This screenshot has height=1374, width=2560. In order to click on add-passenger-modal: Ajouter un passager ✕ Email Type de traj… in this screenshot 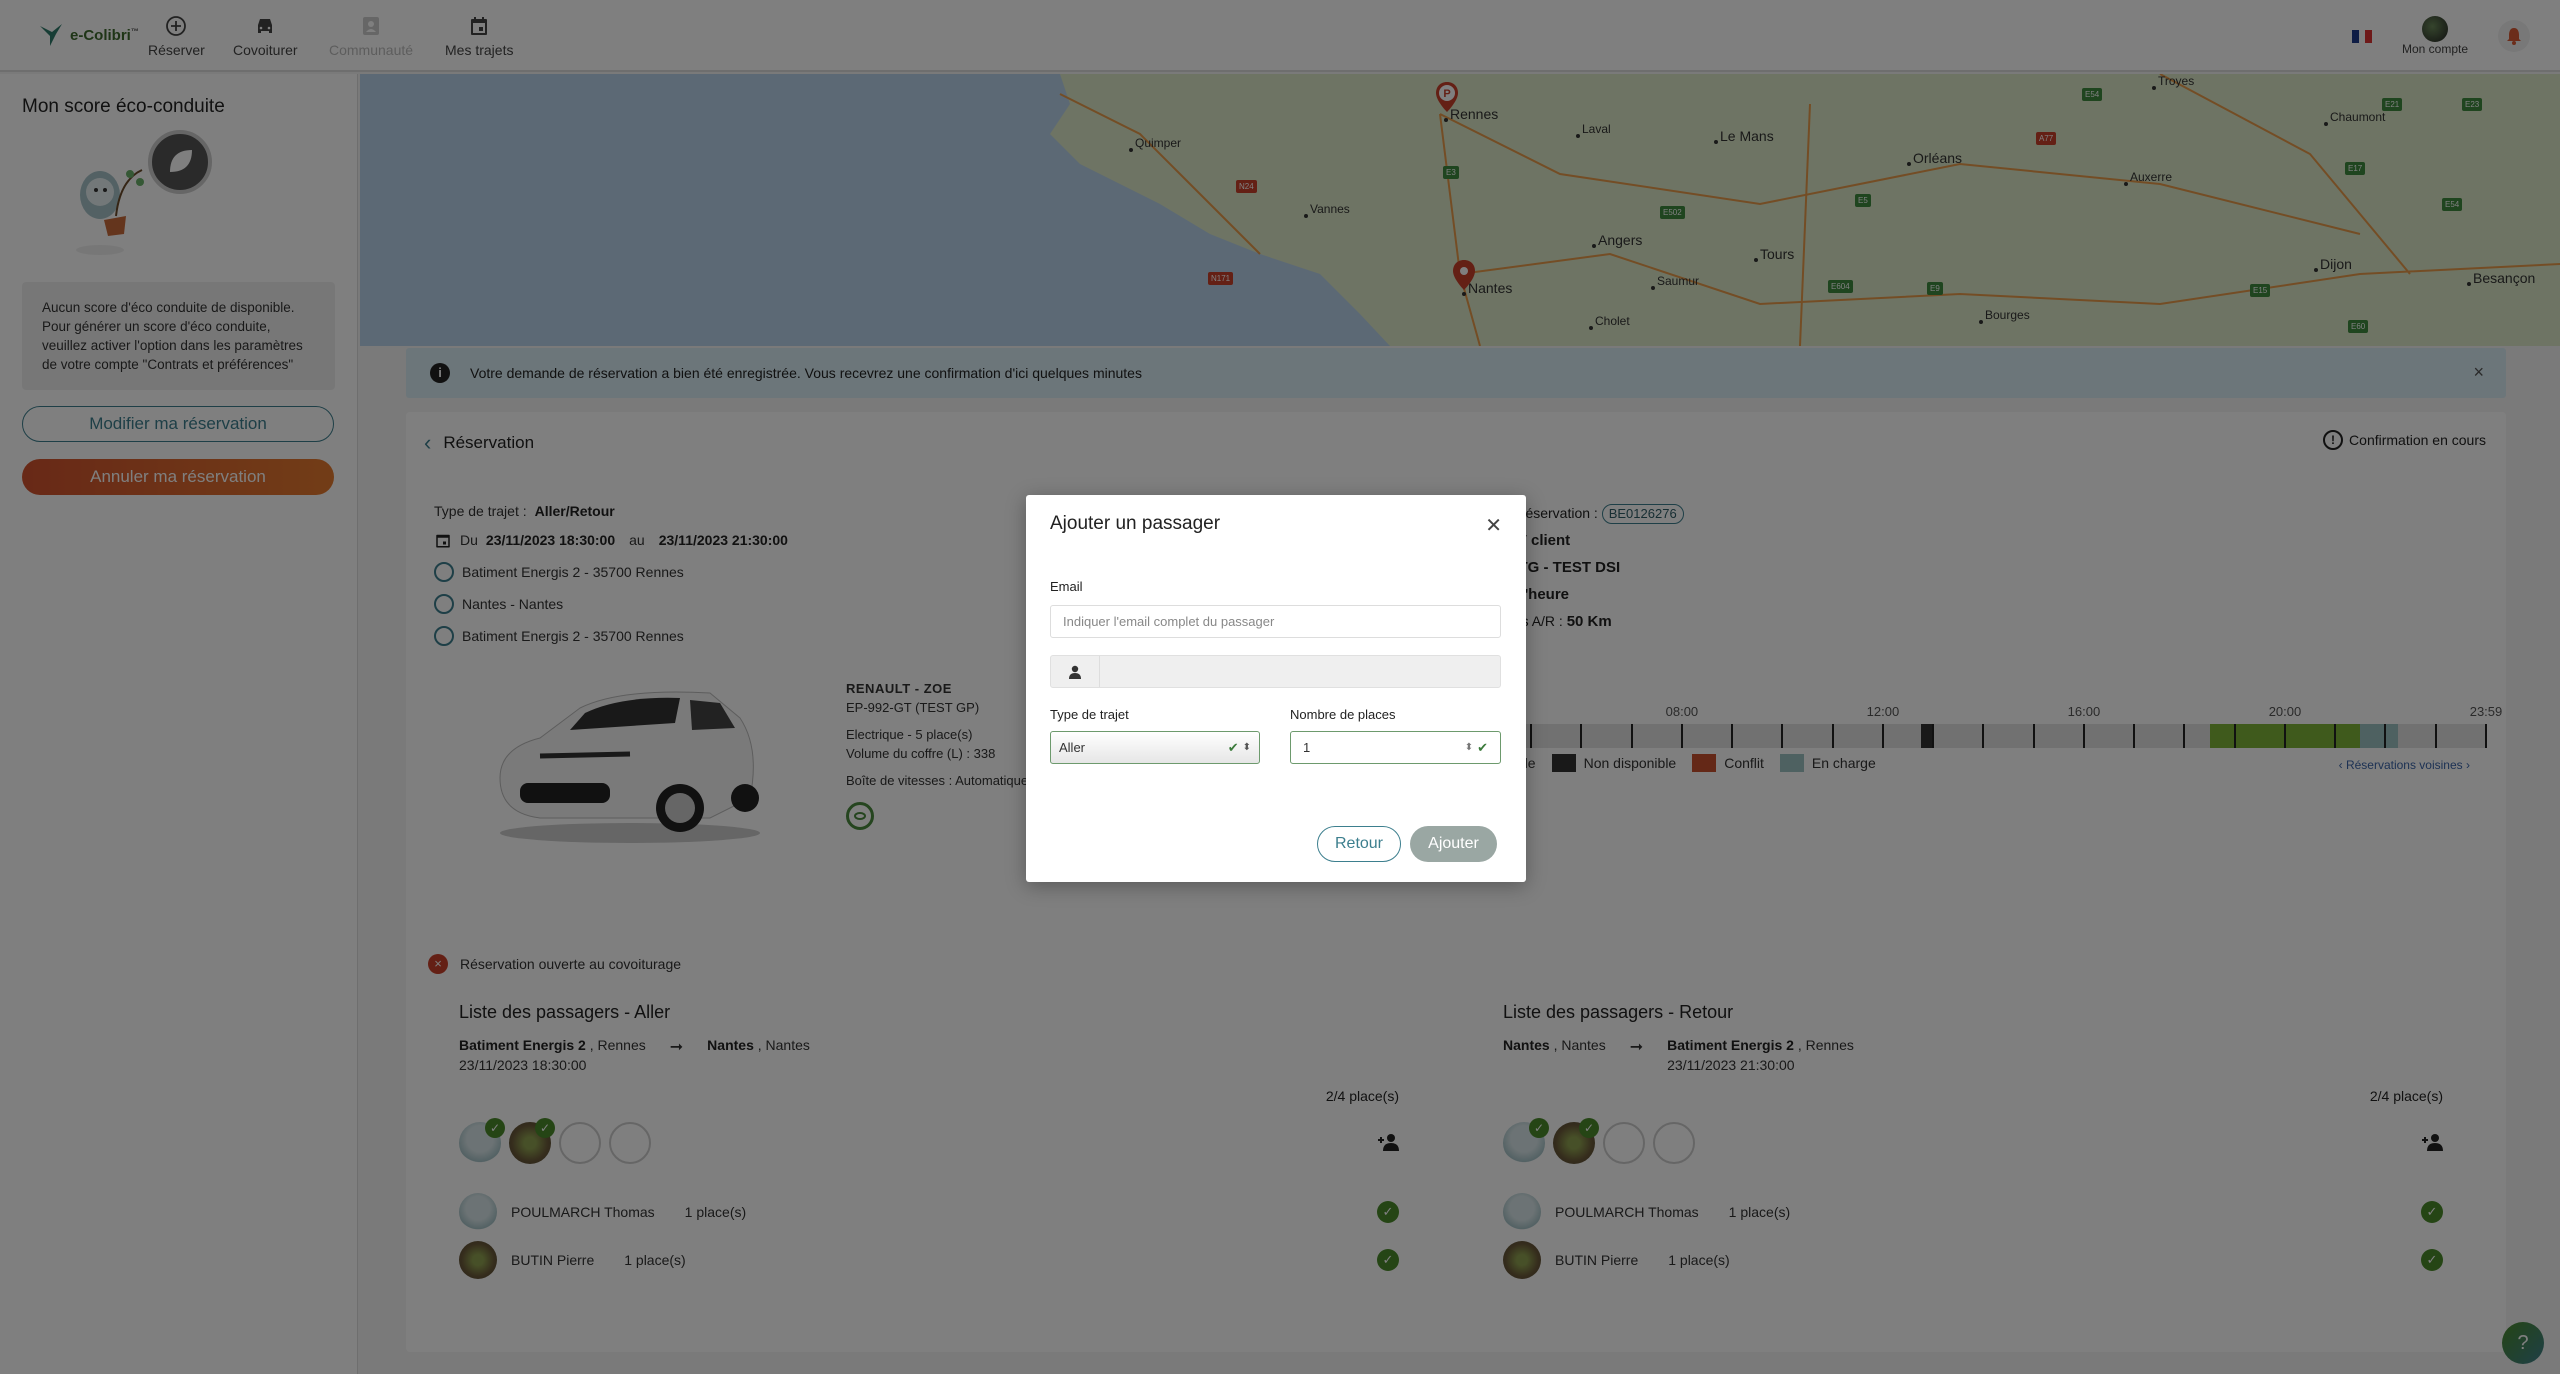, I will do `click(1276, 688)`.